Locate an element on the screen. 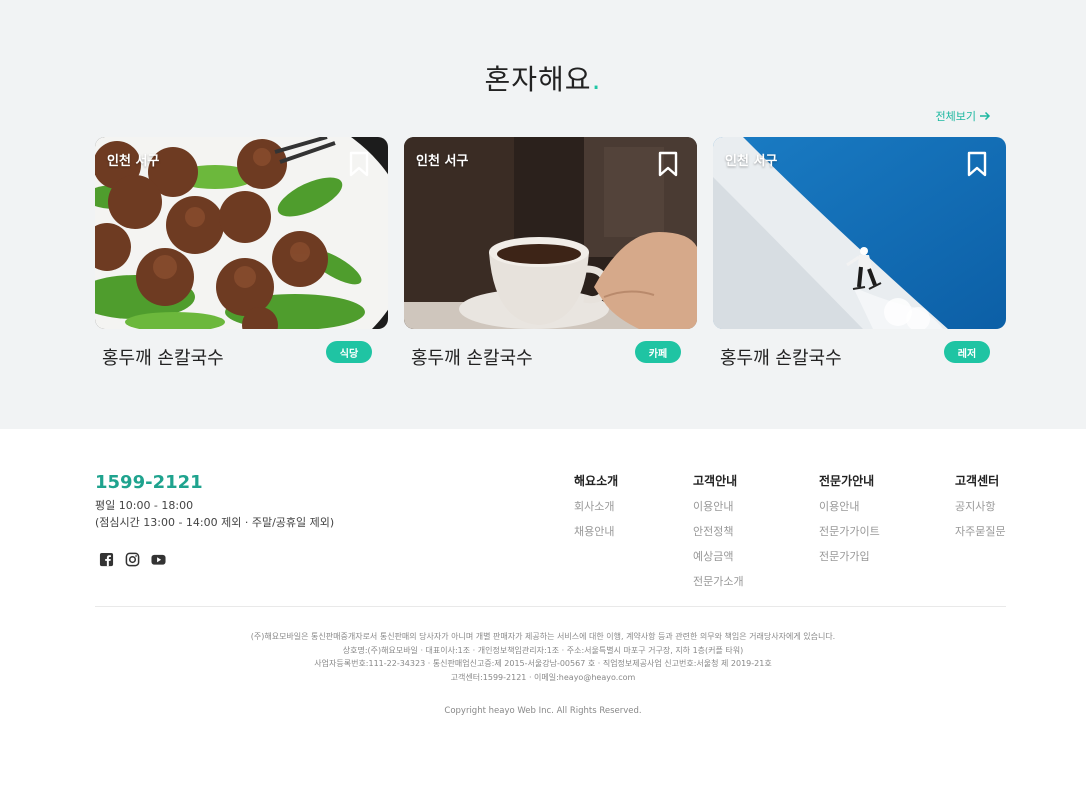 This screenshot has height=790, width=1086. hours-weekday: 평일 10:00 - 18:00 is located at coordinates (144, 505).